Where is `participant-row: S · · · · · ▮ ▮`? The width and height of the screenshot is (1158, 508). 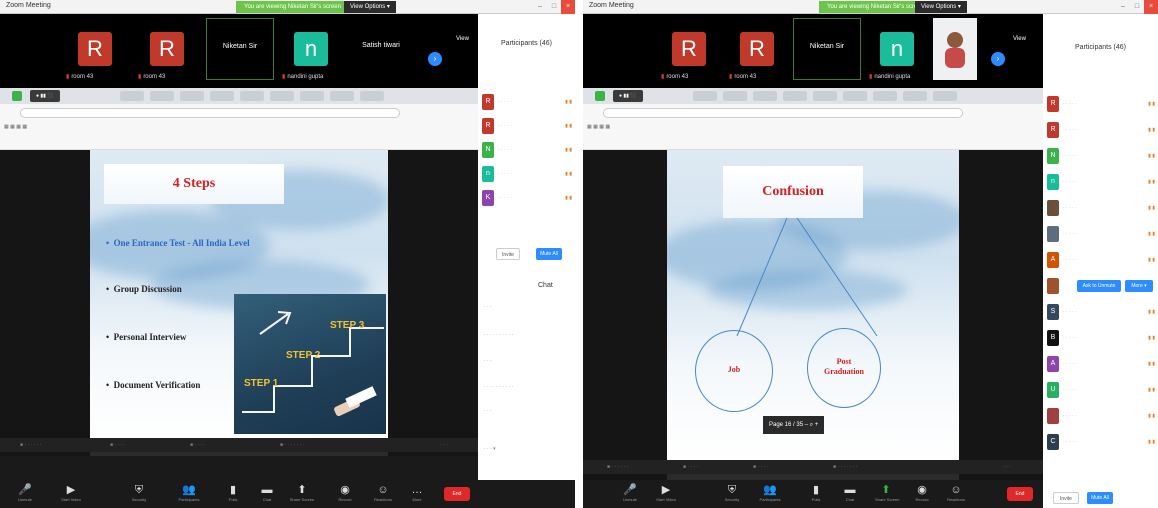
participant-row: S · · · · · ▮ ▮ is located at coordinates (1101, 313).